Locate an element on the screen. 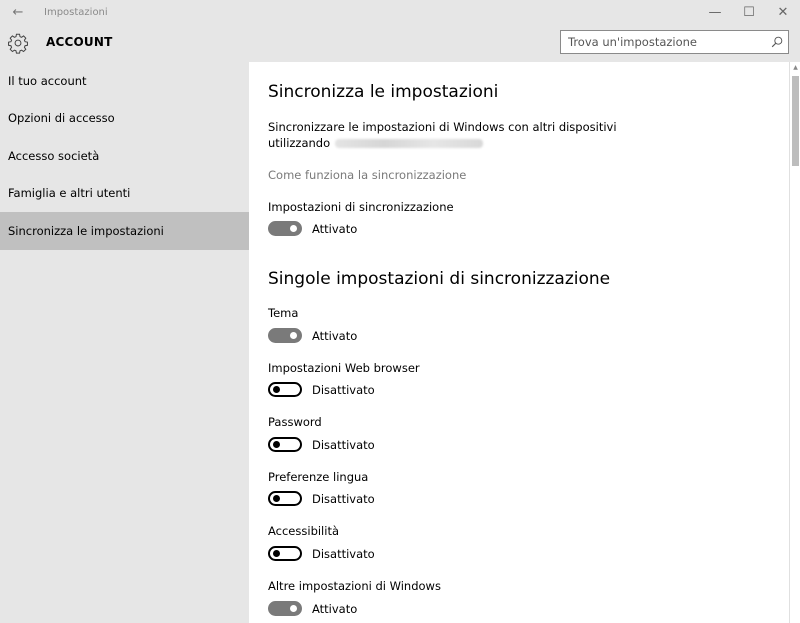  sync-settings-toggle-row: Attivato is located at coordinates (312, 228).